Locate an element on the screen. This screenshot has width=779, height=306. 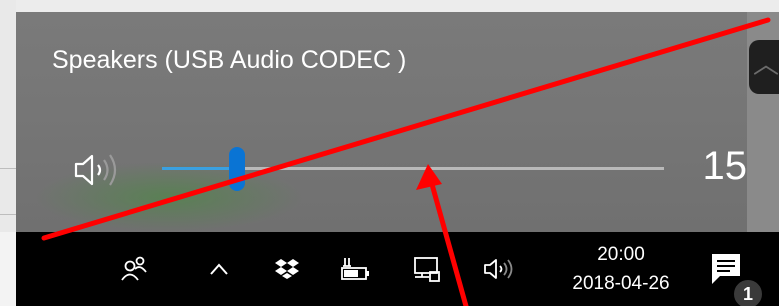
notification-count-badge: 1 is located at coordinates (748, 292).